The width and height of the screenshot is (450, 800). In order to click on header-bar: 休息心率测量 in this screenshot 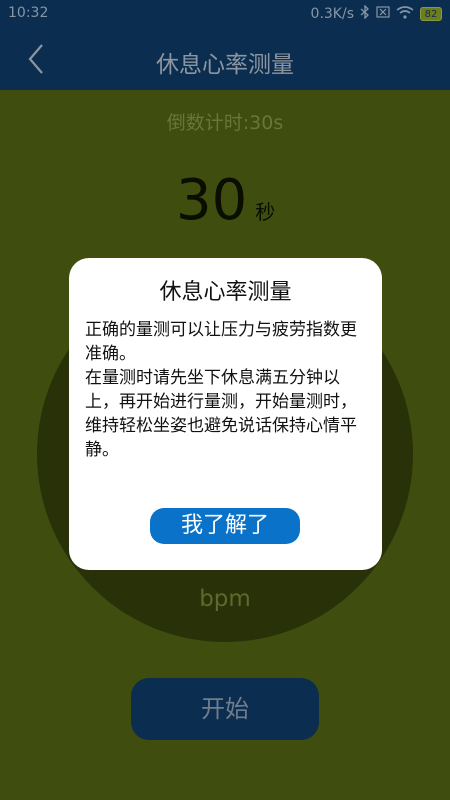, I will do `click(225, 59)`.